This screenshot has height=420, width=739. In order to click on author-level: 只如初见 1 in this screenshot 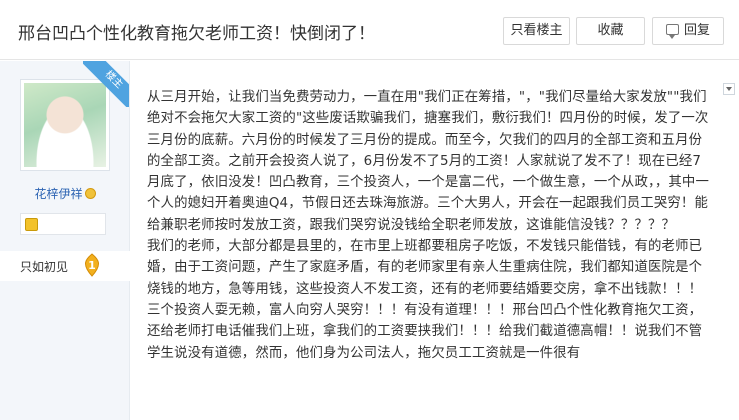, I will do `click(65, 266)`.